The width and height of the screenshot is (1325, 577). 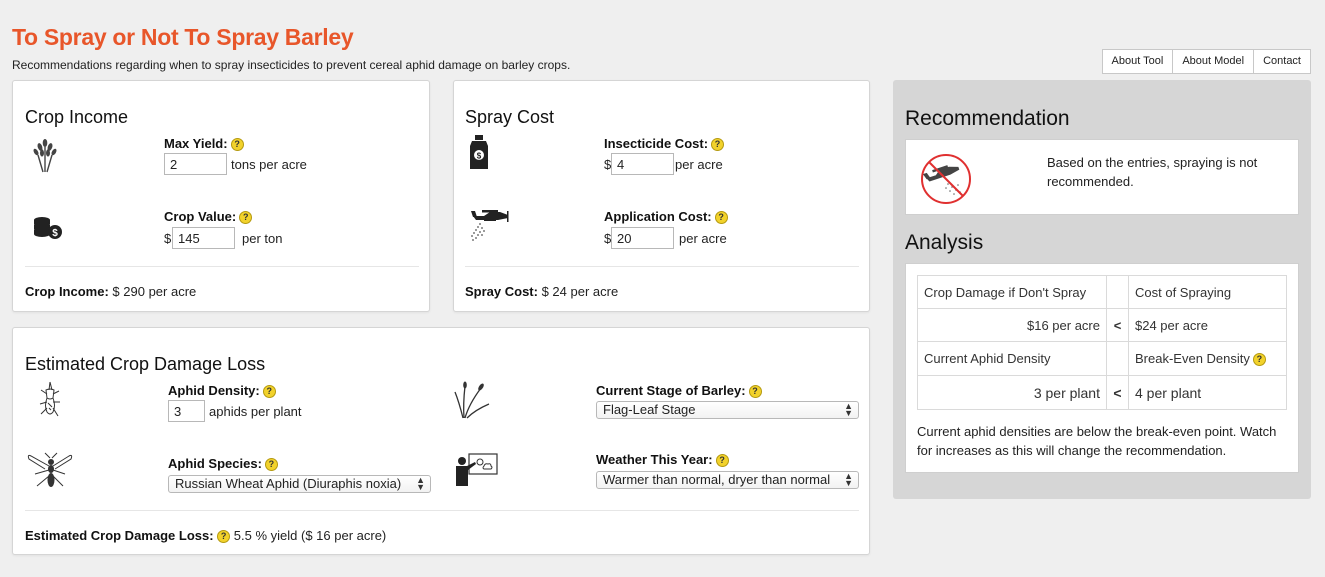 I want to click on application-cost-label: Application Cost:?, so click(x=666, y=217).